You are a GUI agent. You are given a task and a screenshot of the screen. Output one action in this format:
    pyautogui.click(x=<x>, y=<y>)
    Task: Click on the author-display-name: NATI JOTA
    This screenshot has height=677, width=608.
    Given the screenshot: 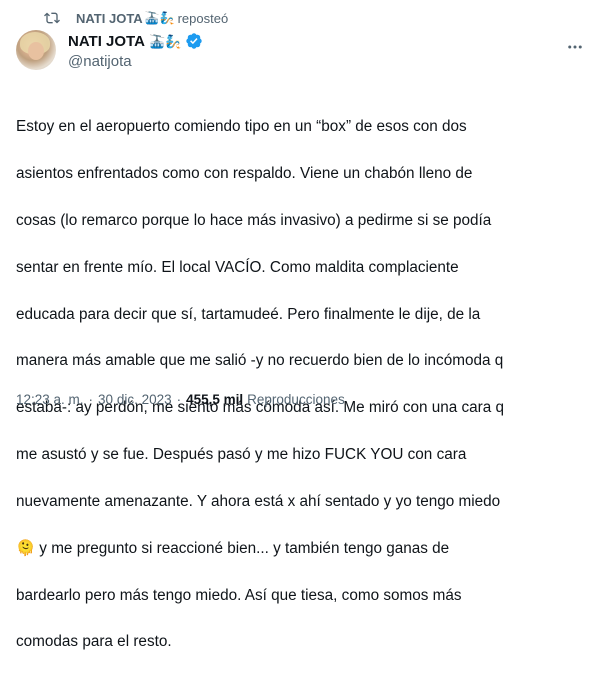 What is the action you would take?
    pyautogui.click(x=106, y=41)
    